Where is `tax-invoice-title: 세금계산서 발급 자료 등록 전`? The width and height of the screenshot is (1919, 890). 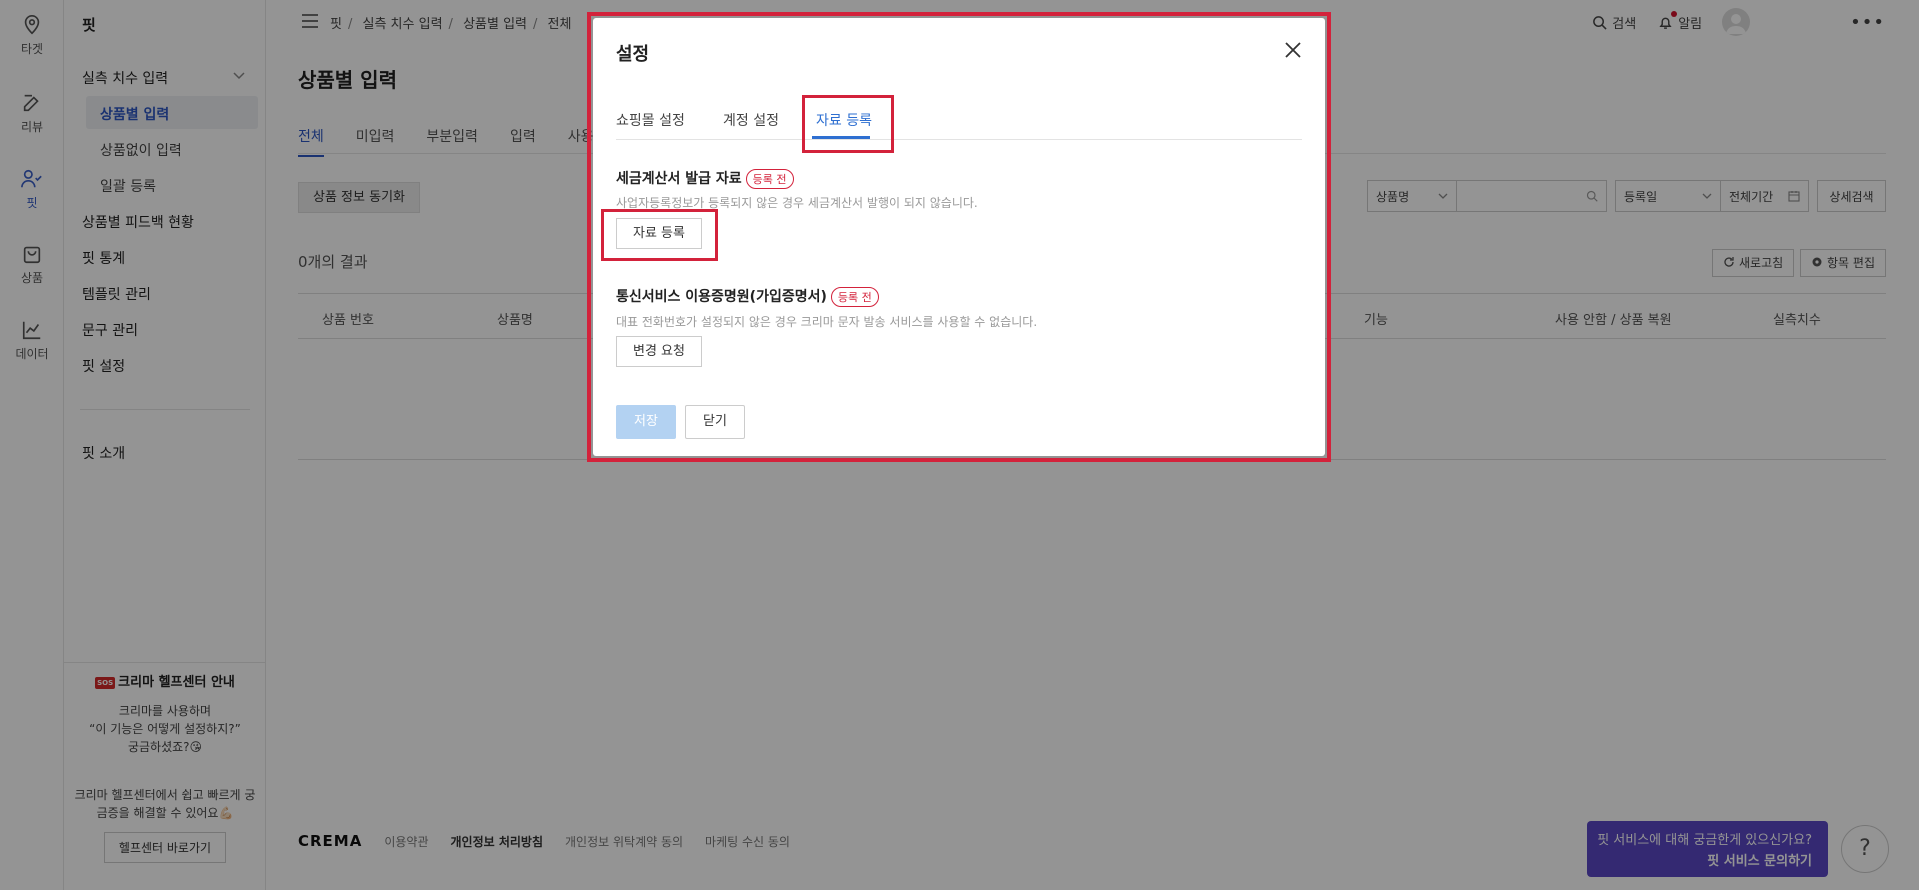 tax-invoice-title: 세금계산서 발급 자료 등록 전 is located at coordinates (705, 178).